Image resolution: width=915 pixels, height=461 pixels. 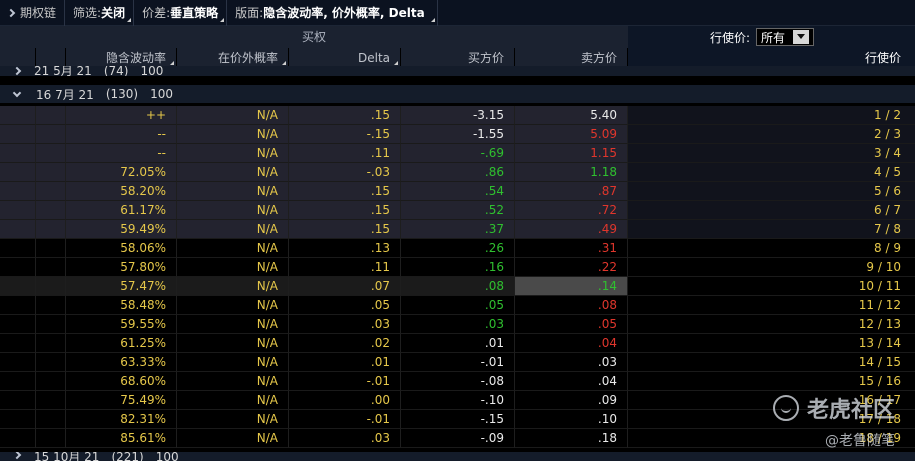 I want to click on ask-cell: .14, so click(x=571, y=286).